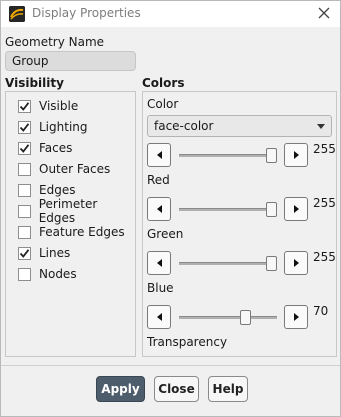  Describe the element at coordinates (70, 61) in the screenshot. I see `geometry-name-field: Group` at that location.